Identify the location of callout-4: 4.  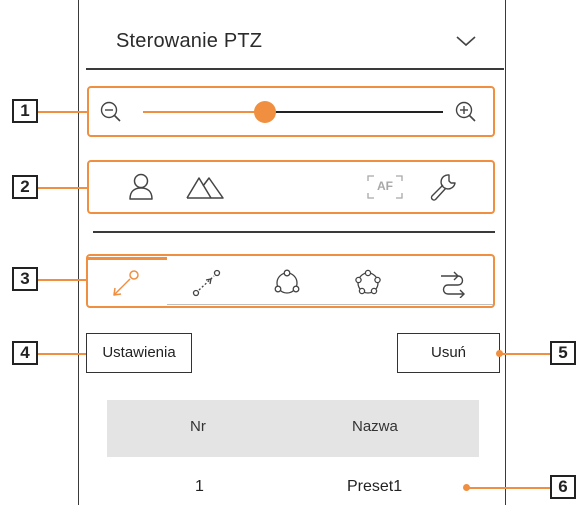
(25, 353).